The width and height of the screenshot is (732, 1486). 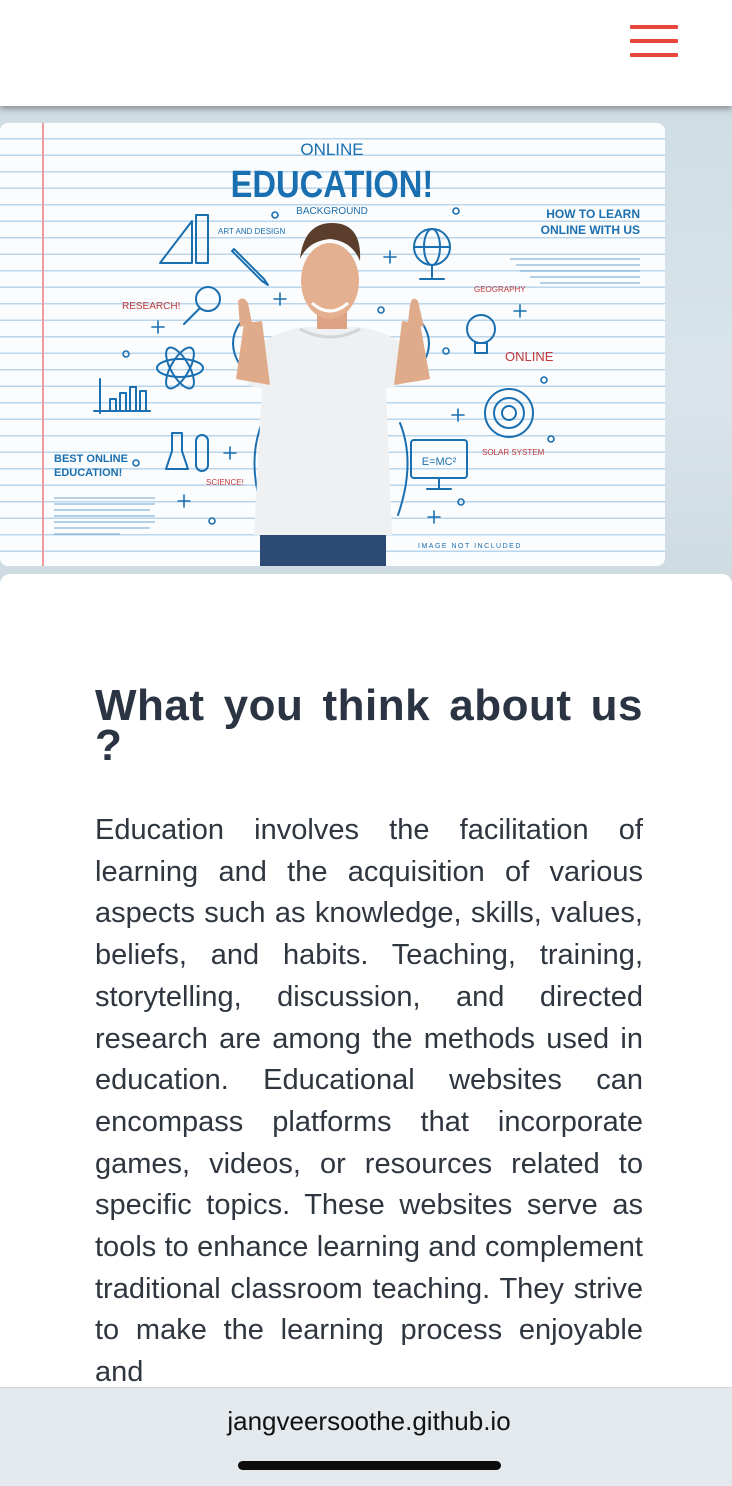 What do you see at coordinates (481, 334) in the screenshot?
I see `light-bulb-icon` at bounding box center [481, 334].